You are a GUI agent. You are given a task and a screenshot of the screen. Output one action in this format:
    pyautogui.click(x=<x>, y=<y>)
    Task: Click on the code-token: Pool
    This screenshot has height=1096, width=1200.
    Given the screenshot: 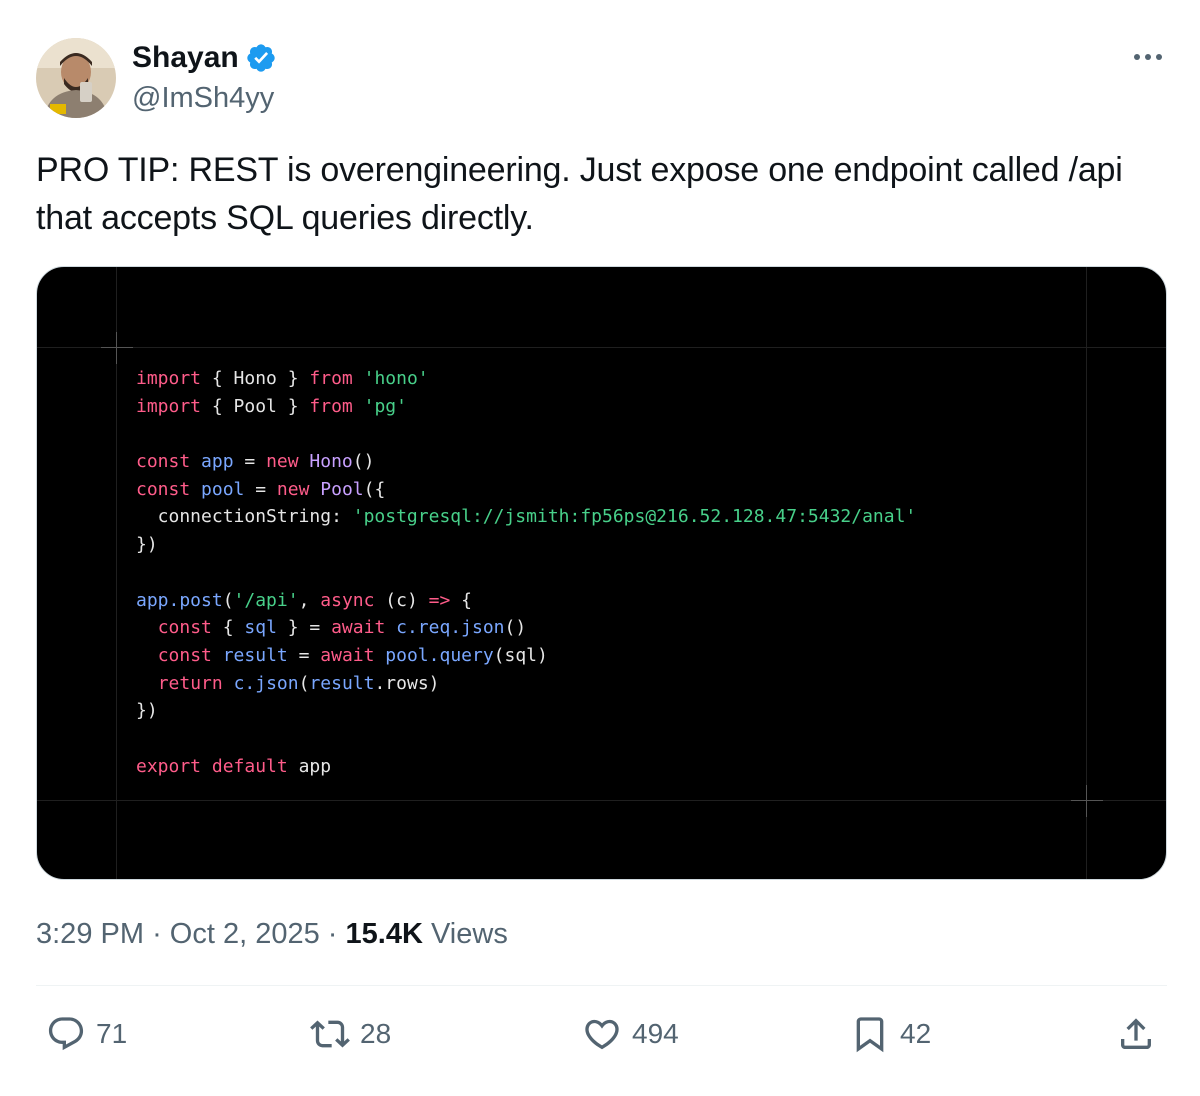 What is the action you would take?
    pyautogui.click(x=342, y=489)
    